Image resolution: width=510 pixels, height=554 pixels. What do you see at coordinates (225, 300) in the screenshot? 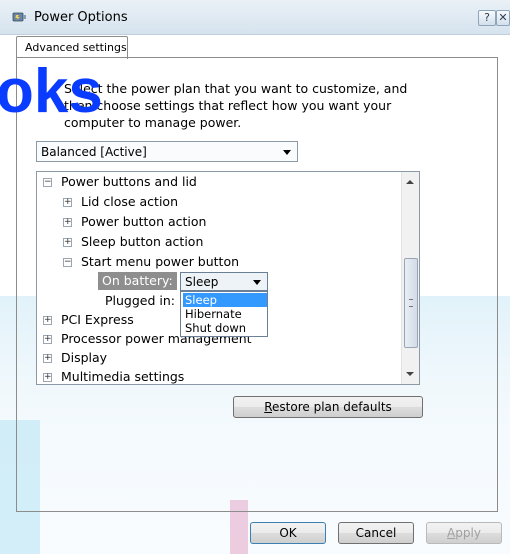
I see `dropdown-option-sleep: Sleep` at bounding box center [225, 300].